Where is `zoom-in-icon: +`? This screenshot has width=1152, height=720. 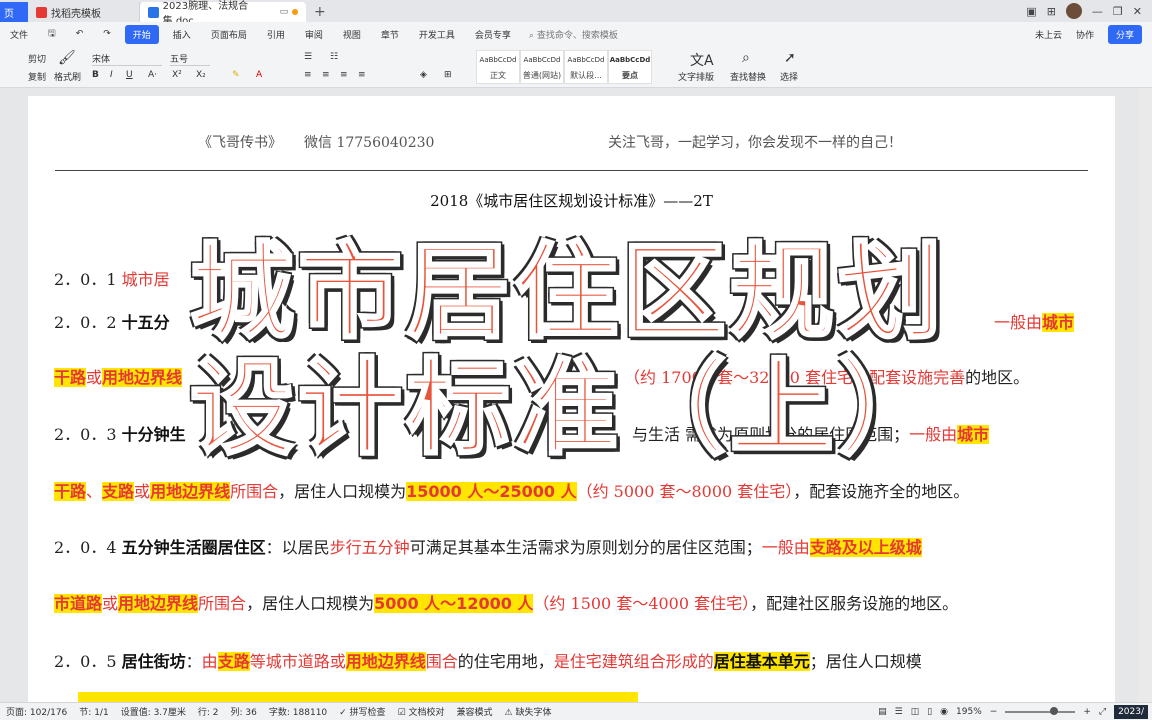 zoom-in-icon: + is located at coordinates (1087, 712).